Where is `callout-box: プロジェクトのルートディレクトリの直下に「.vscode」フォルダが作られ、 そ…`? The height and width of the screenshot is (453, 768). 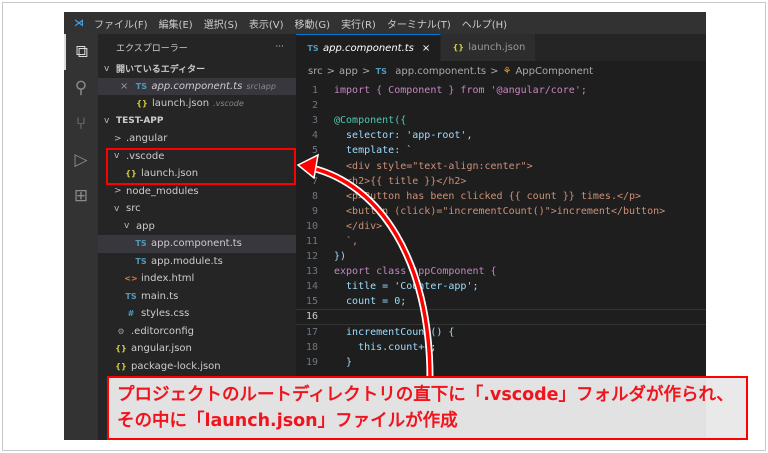
callout-box: プロジェクトのルートディレクトリの直下に「.vscode」フォルダが作られ、 そ… is located at coordinates (427, 408).